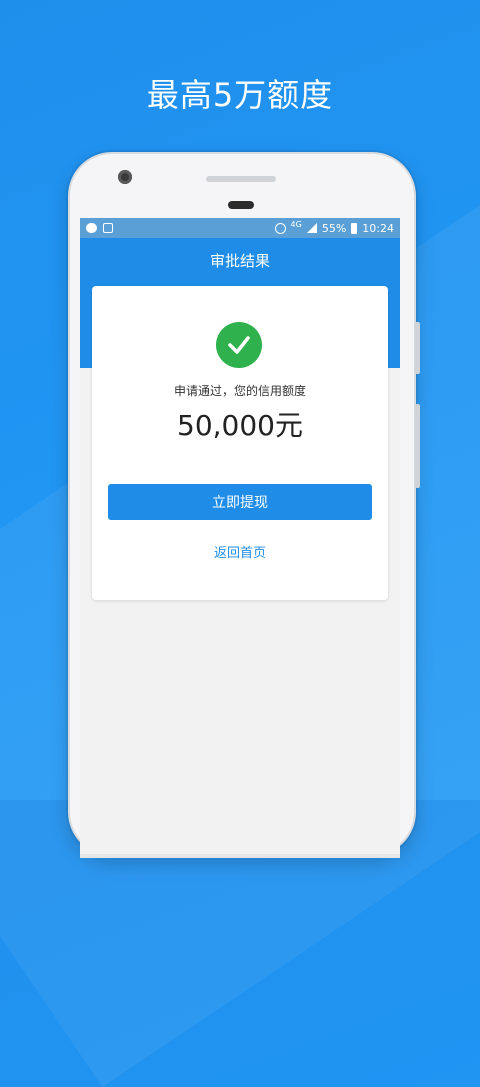 This screenshot has height=1087, width=480. Describe the element at coordinates (311, 228) in the screenshot. I see `signal-icon` at that location.